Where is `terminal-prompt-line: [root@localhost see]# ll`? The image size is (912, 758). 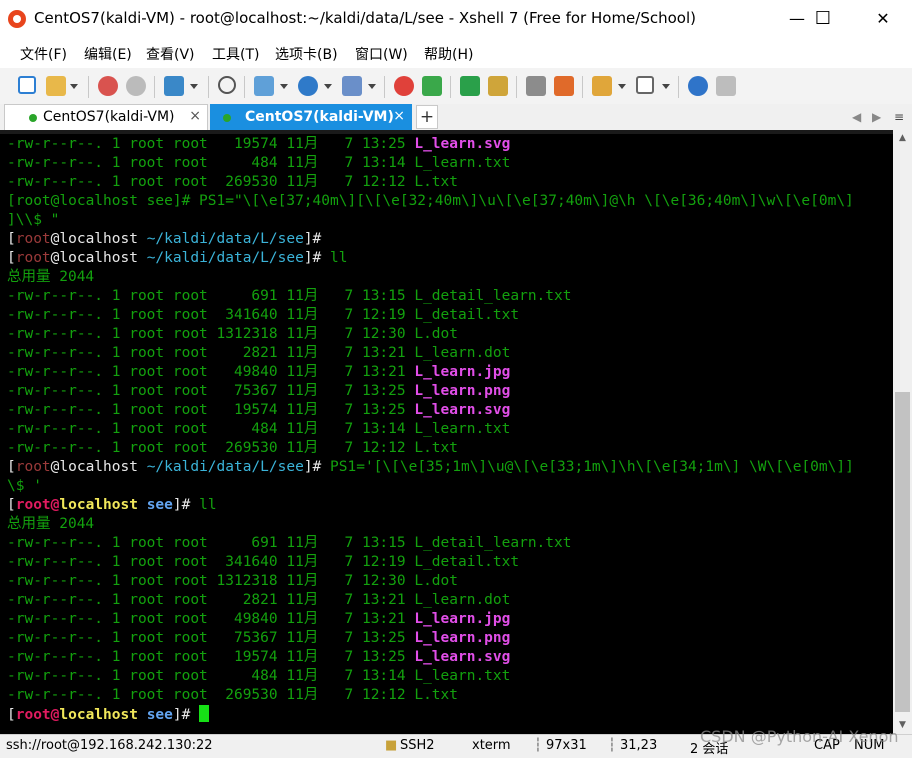 terminal-prompt-line: [root@localhost see]# ll is located at coordinates (112, 505).